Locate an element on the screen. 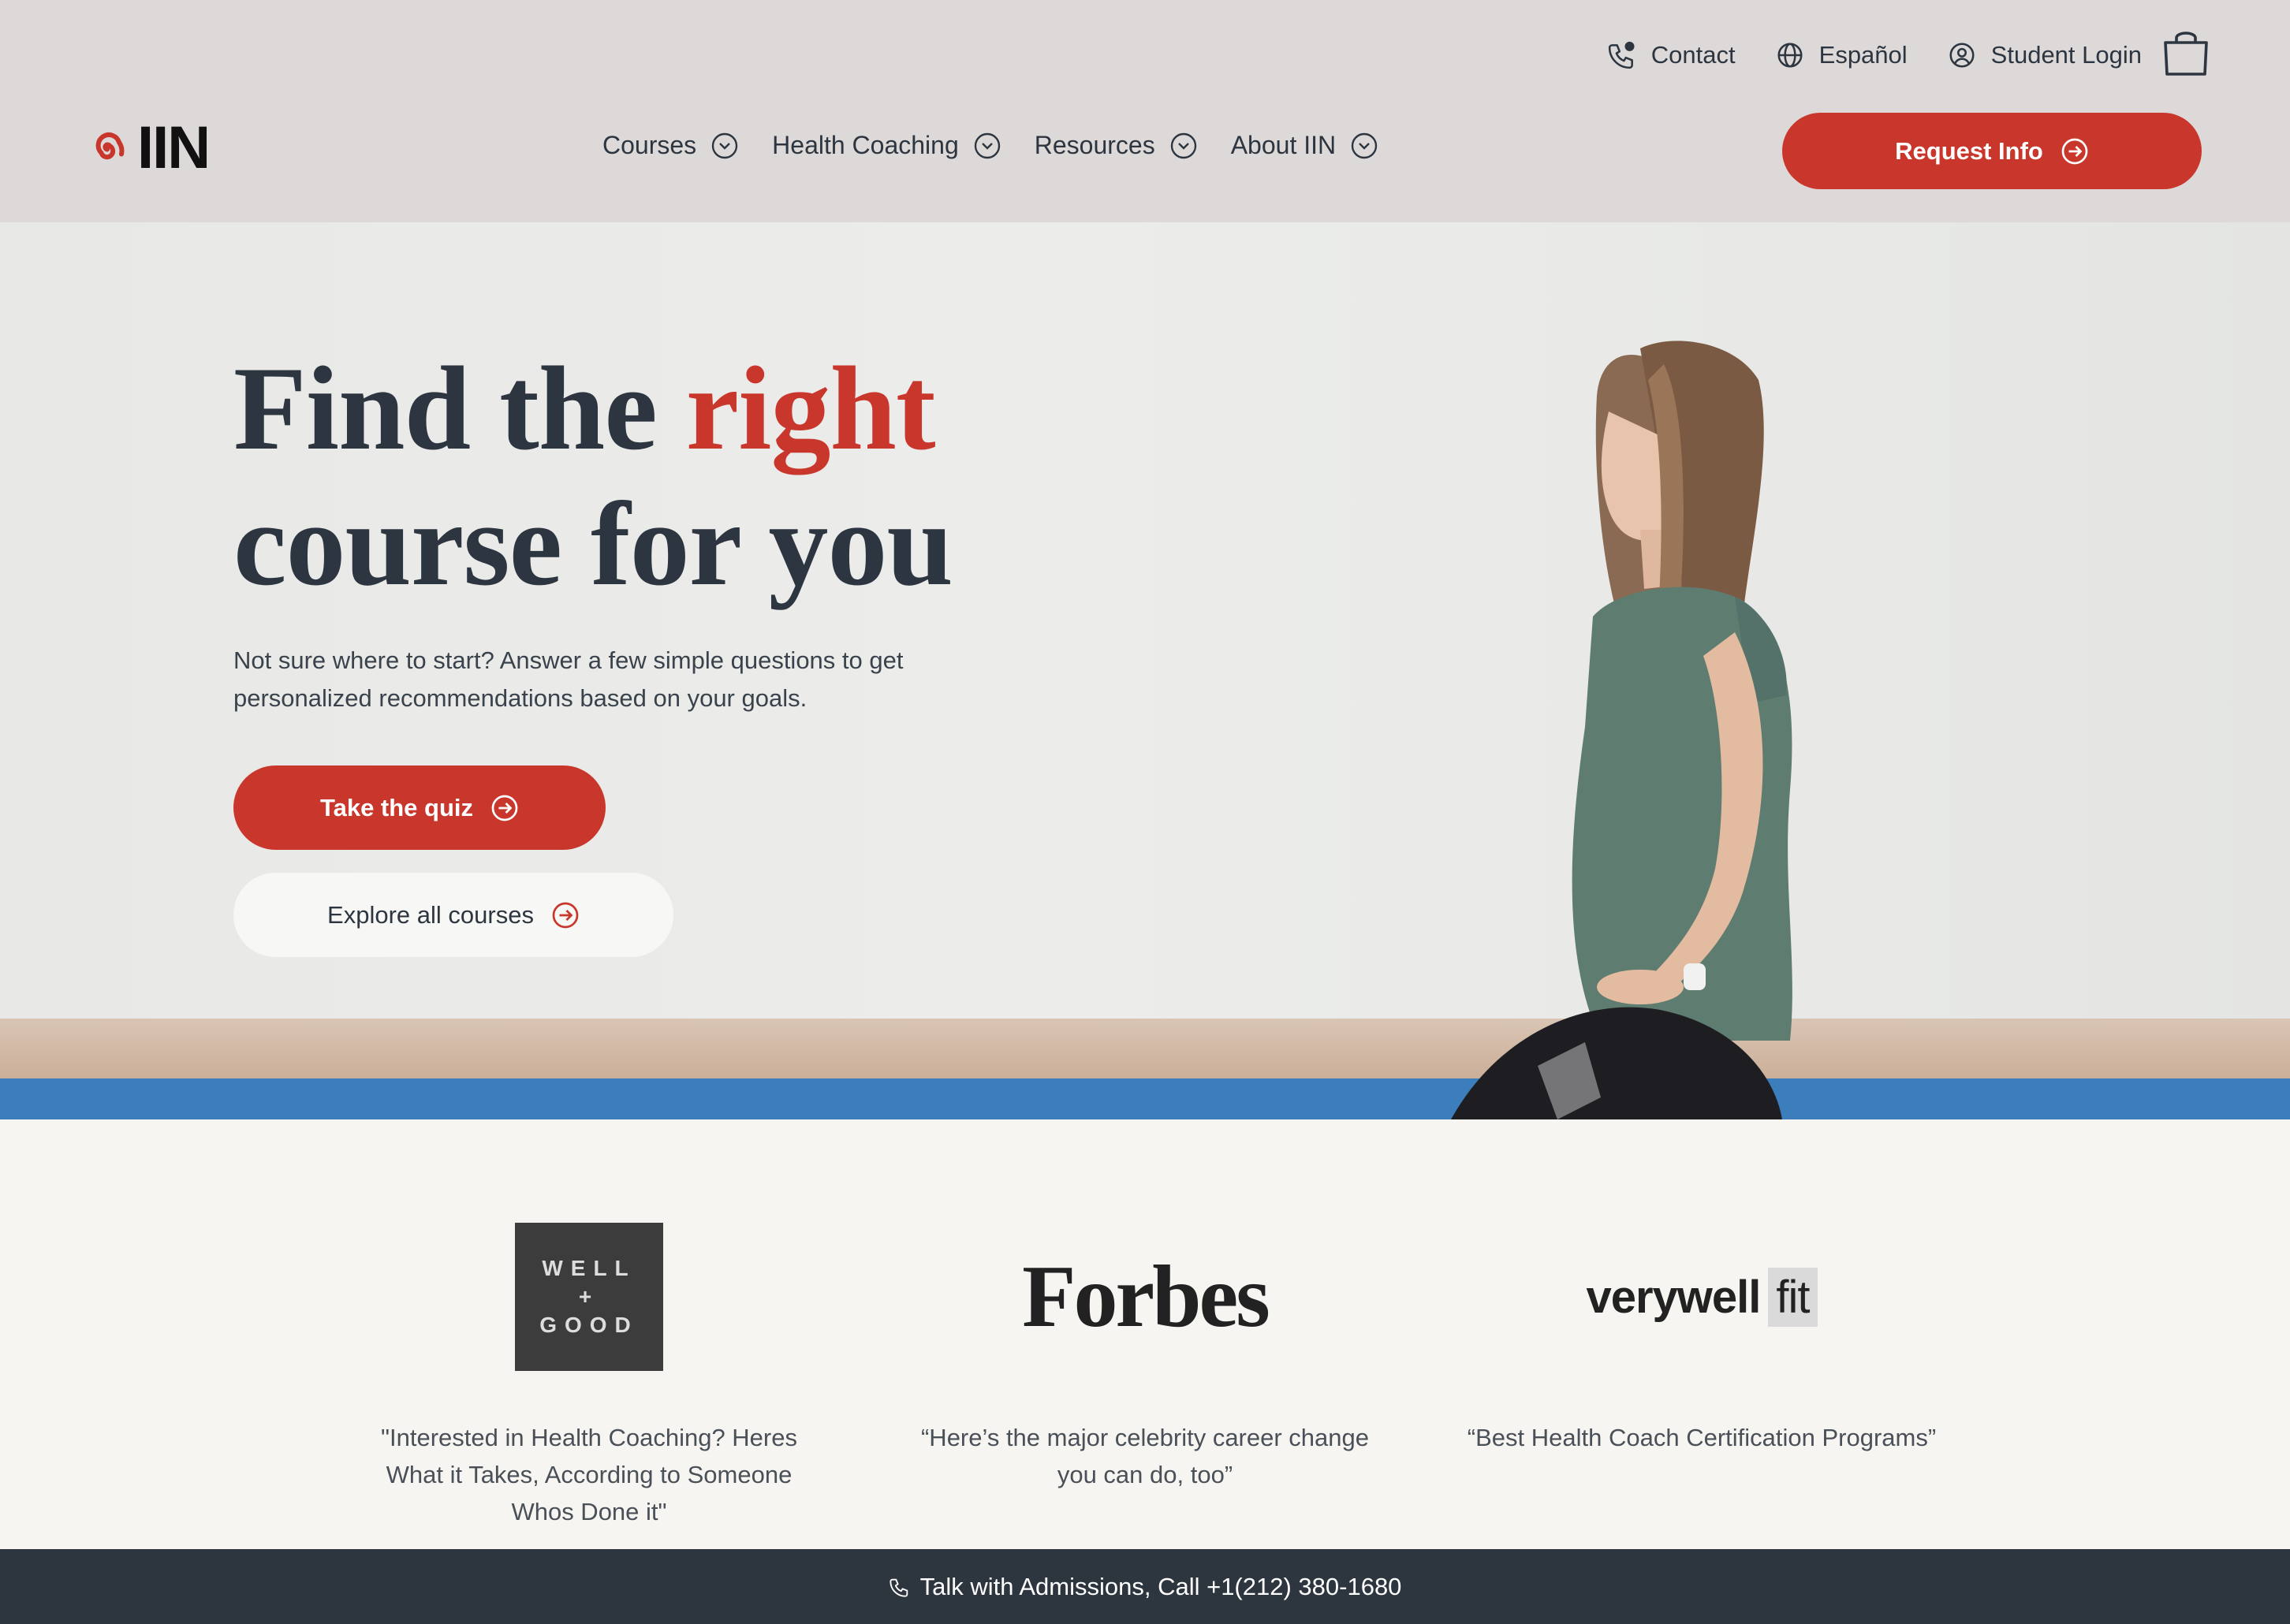  forbes-logo-text: Forbes is located at coordinates (1146, 1296).